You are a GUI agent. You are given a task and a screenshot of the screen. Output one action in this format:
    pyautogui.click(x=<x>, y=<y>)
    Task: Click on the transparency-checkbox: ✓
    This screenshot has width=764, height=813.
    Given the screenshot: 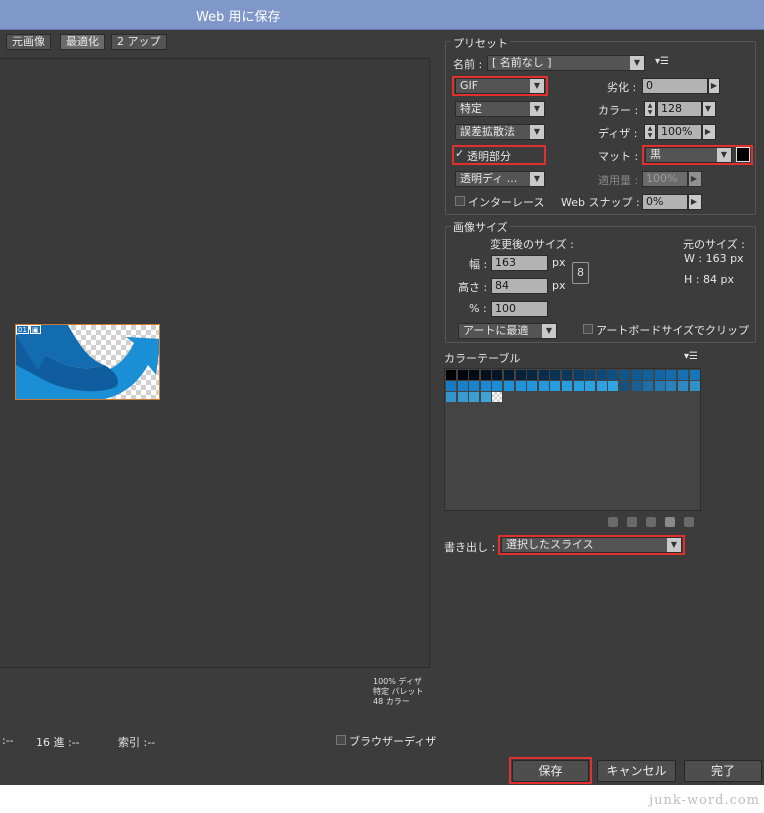 What is the action you would take?
    pyautogui.click(x=459, y=153)
    